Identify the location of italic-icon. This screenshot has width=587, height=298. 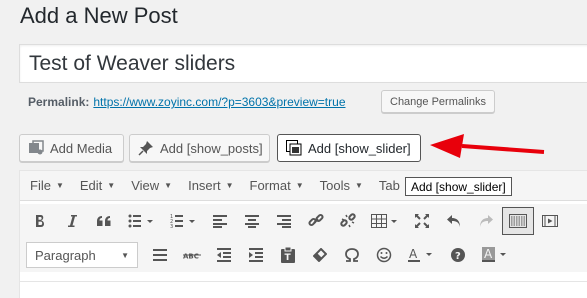
(72, 221).